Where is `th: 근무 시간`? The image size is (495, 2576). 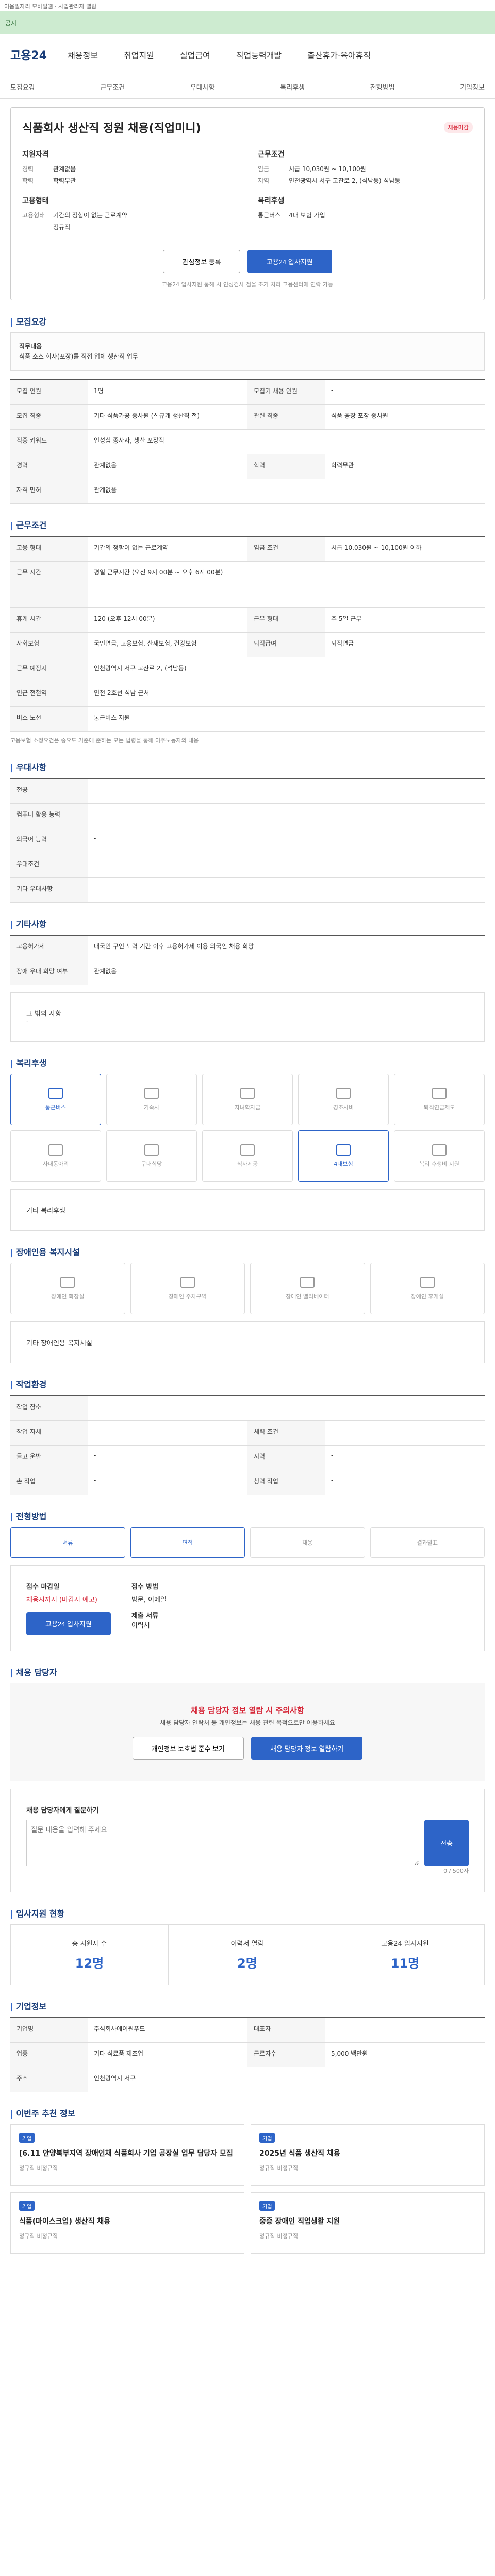 th: 근무 시간 is located at coordinates (49, 584).